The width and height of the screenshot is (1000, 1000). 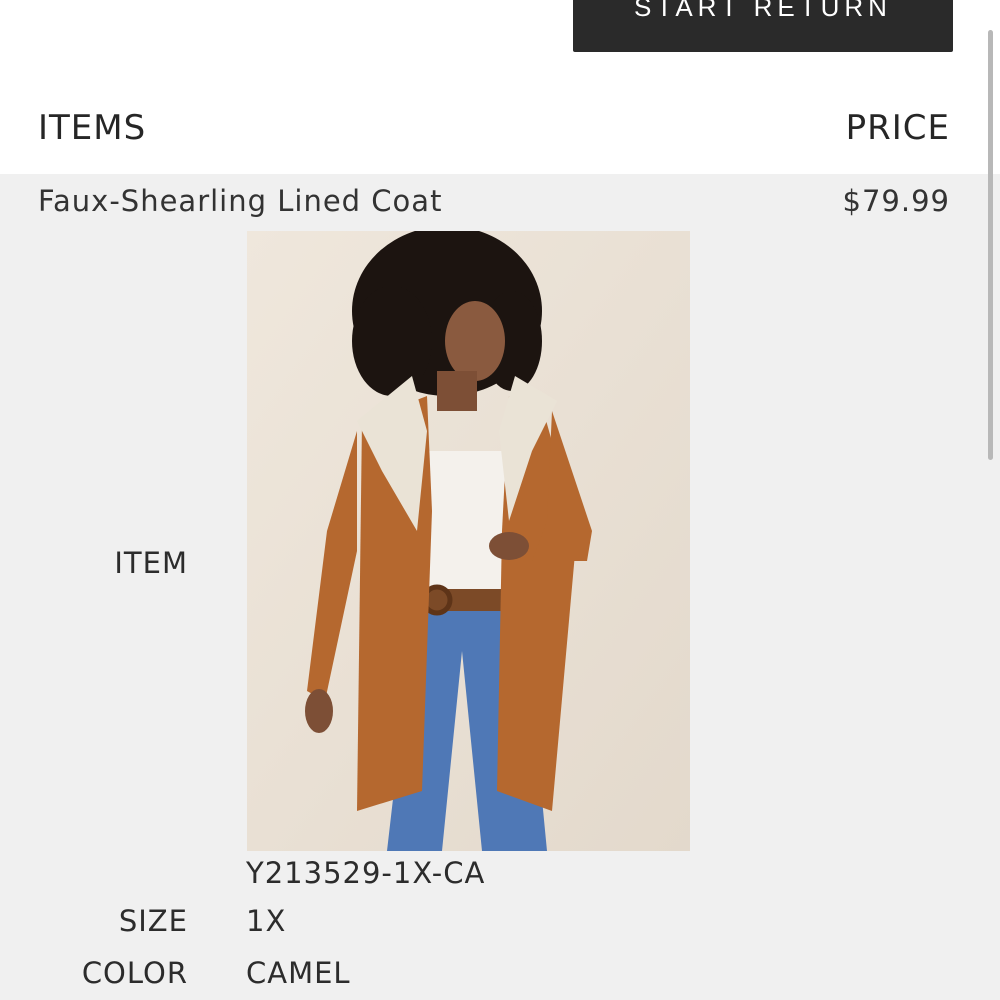 What do you see at coordinates (366, 873) in the screenshot?
I see `item-sku: Y213529-1X-CA` at bounding box center [366, 873].